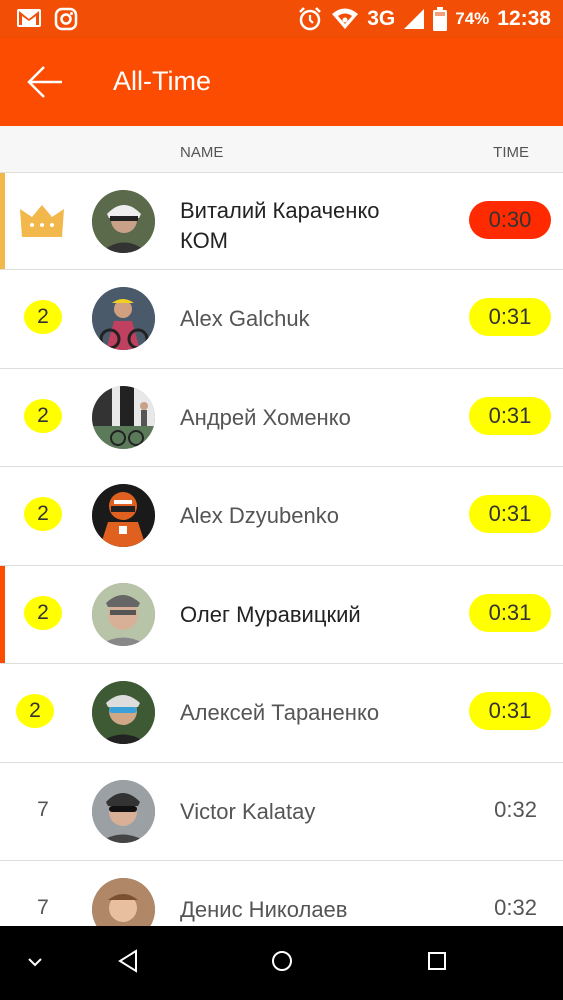 The image size is (563, 1000). What do you see at coordinates (281, 19) in the screenshot?
I see `status-bar: 3G 74% 12:38` at bounding box center [281, 19].